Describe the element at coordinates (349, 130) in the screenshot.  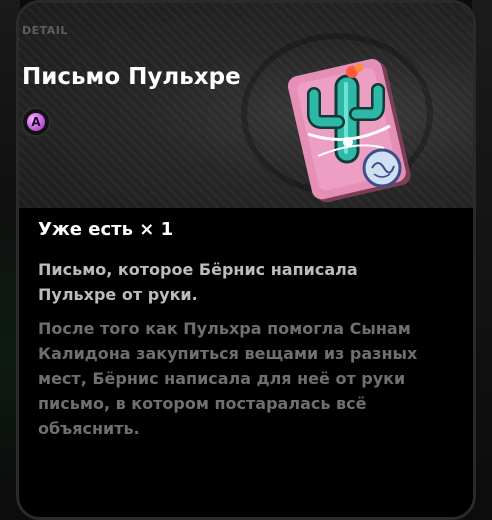
I see `cactus-letter-icon` at that location.